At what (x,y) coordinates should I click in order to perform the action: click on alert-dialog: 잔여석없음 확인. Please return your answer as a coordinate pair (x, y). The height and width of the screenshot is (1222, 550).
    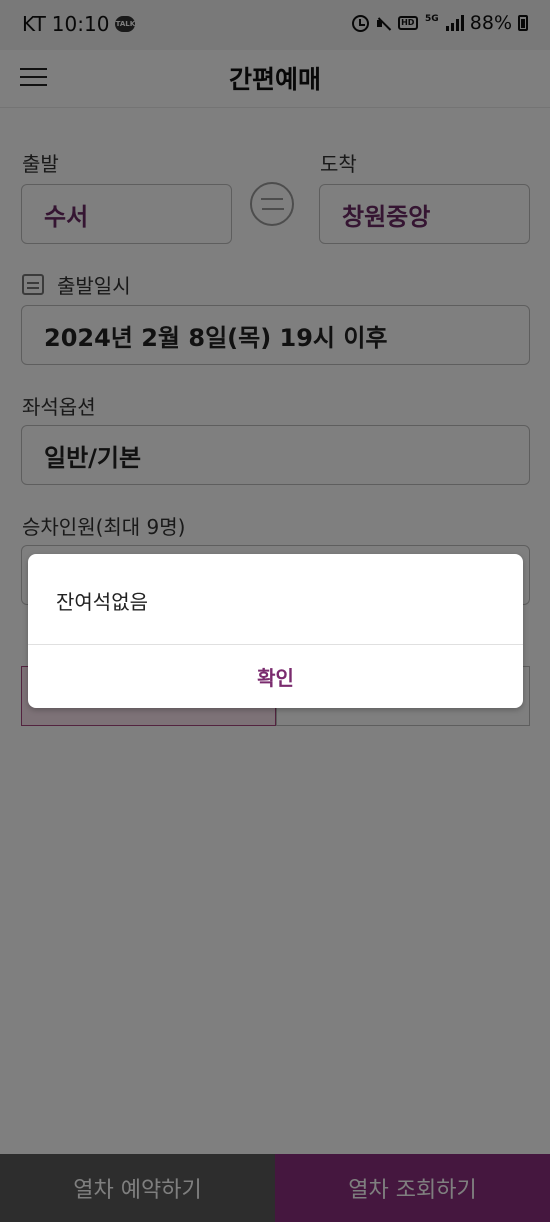
    Looking at the image, I should click on (275, 631).